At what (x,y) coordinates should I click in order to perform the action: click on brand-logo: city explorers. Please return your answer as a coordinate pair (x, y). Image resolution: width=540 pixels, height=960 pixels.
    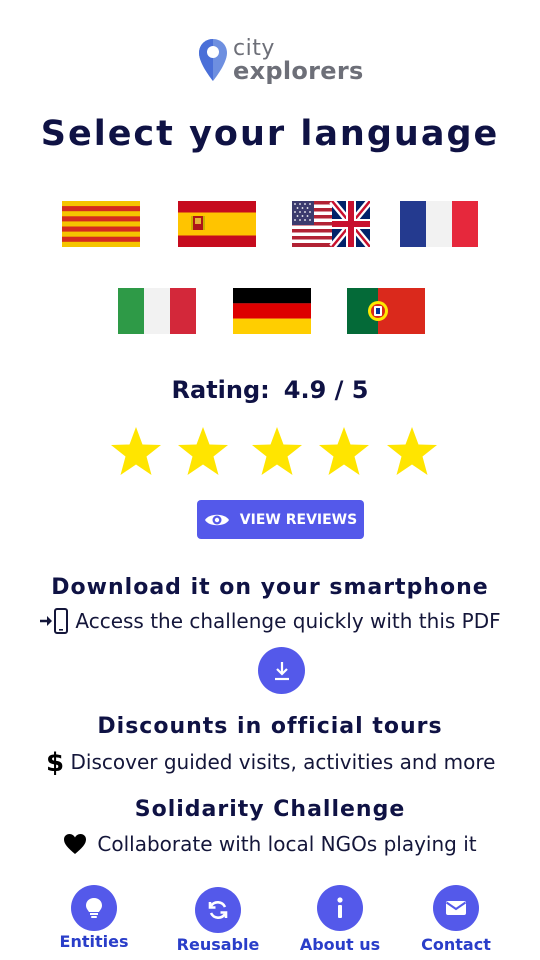
    Looking at the image, I should click on (281, 60).